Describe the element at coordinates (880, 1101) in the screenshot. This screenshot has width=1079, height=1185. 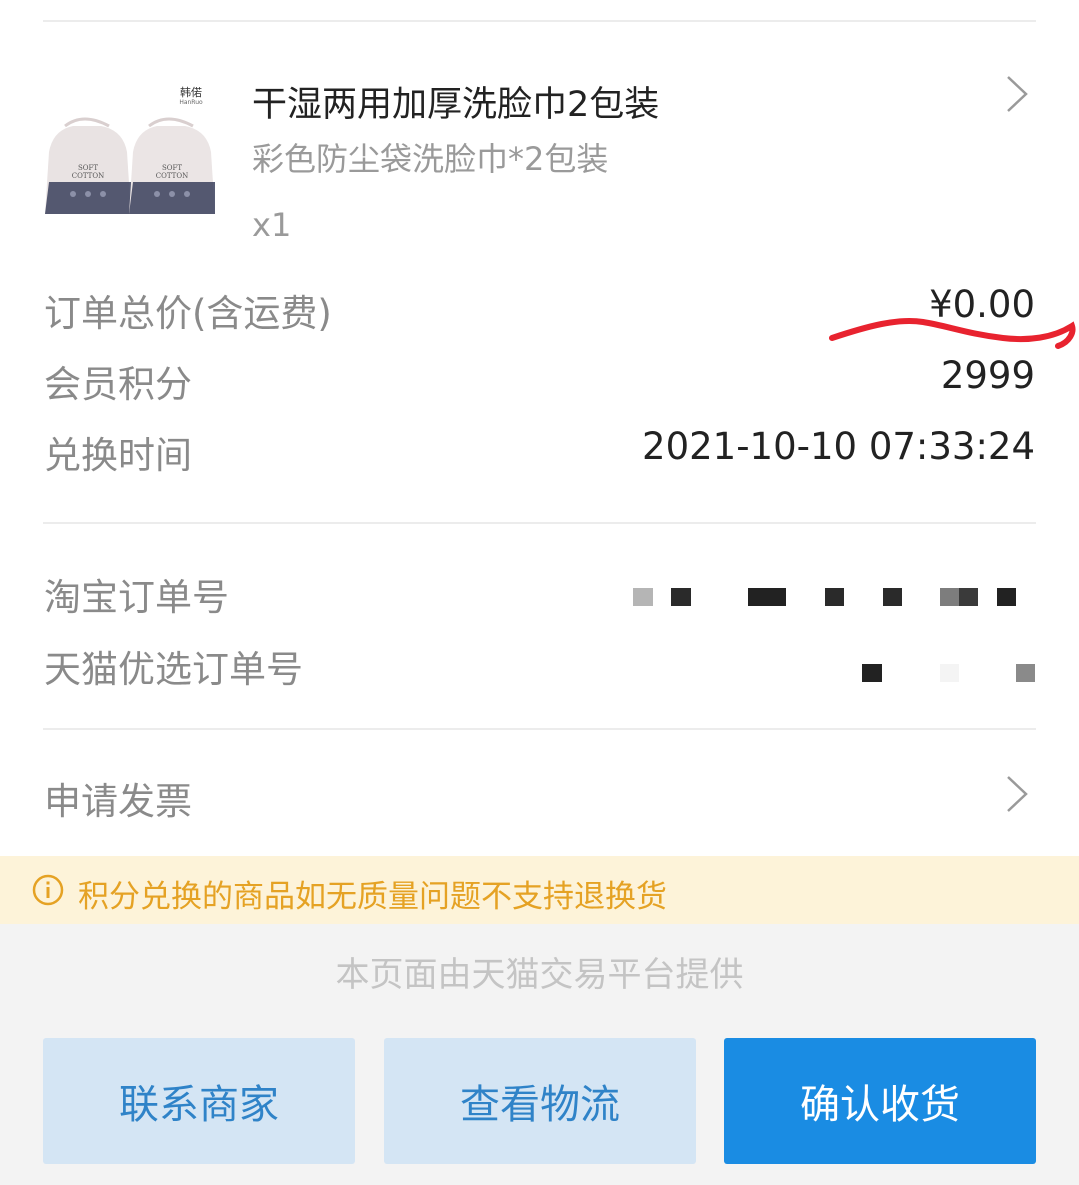
I see `confirm-receipt-button: 确认收货` at that location.